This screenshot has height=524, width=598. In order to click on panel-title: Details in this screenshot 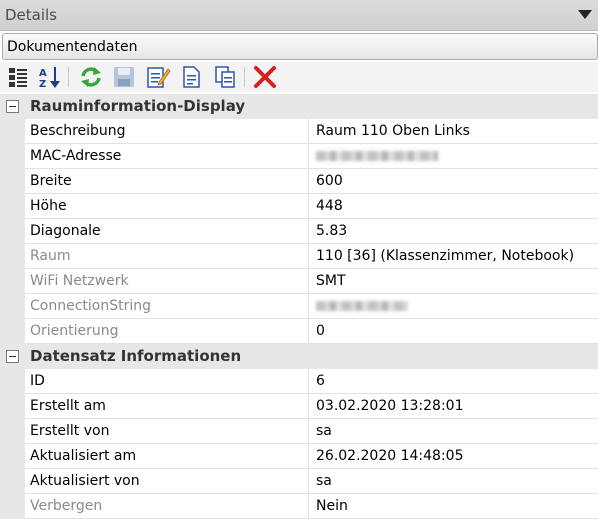, I will do `click(31, 15)`.